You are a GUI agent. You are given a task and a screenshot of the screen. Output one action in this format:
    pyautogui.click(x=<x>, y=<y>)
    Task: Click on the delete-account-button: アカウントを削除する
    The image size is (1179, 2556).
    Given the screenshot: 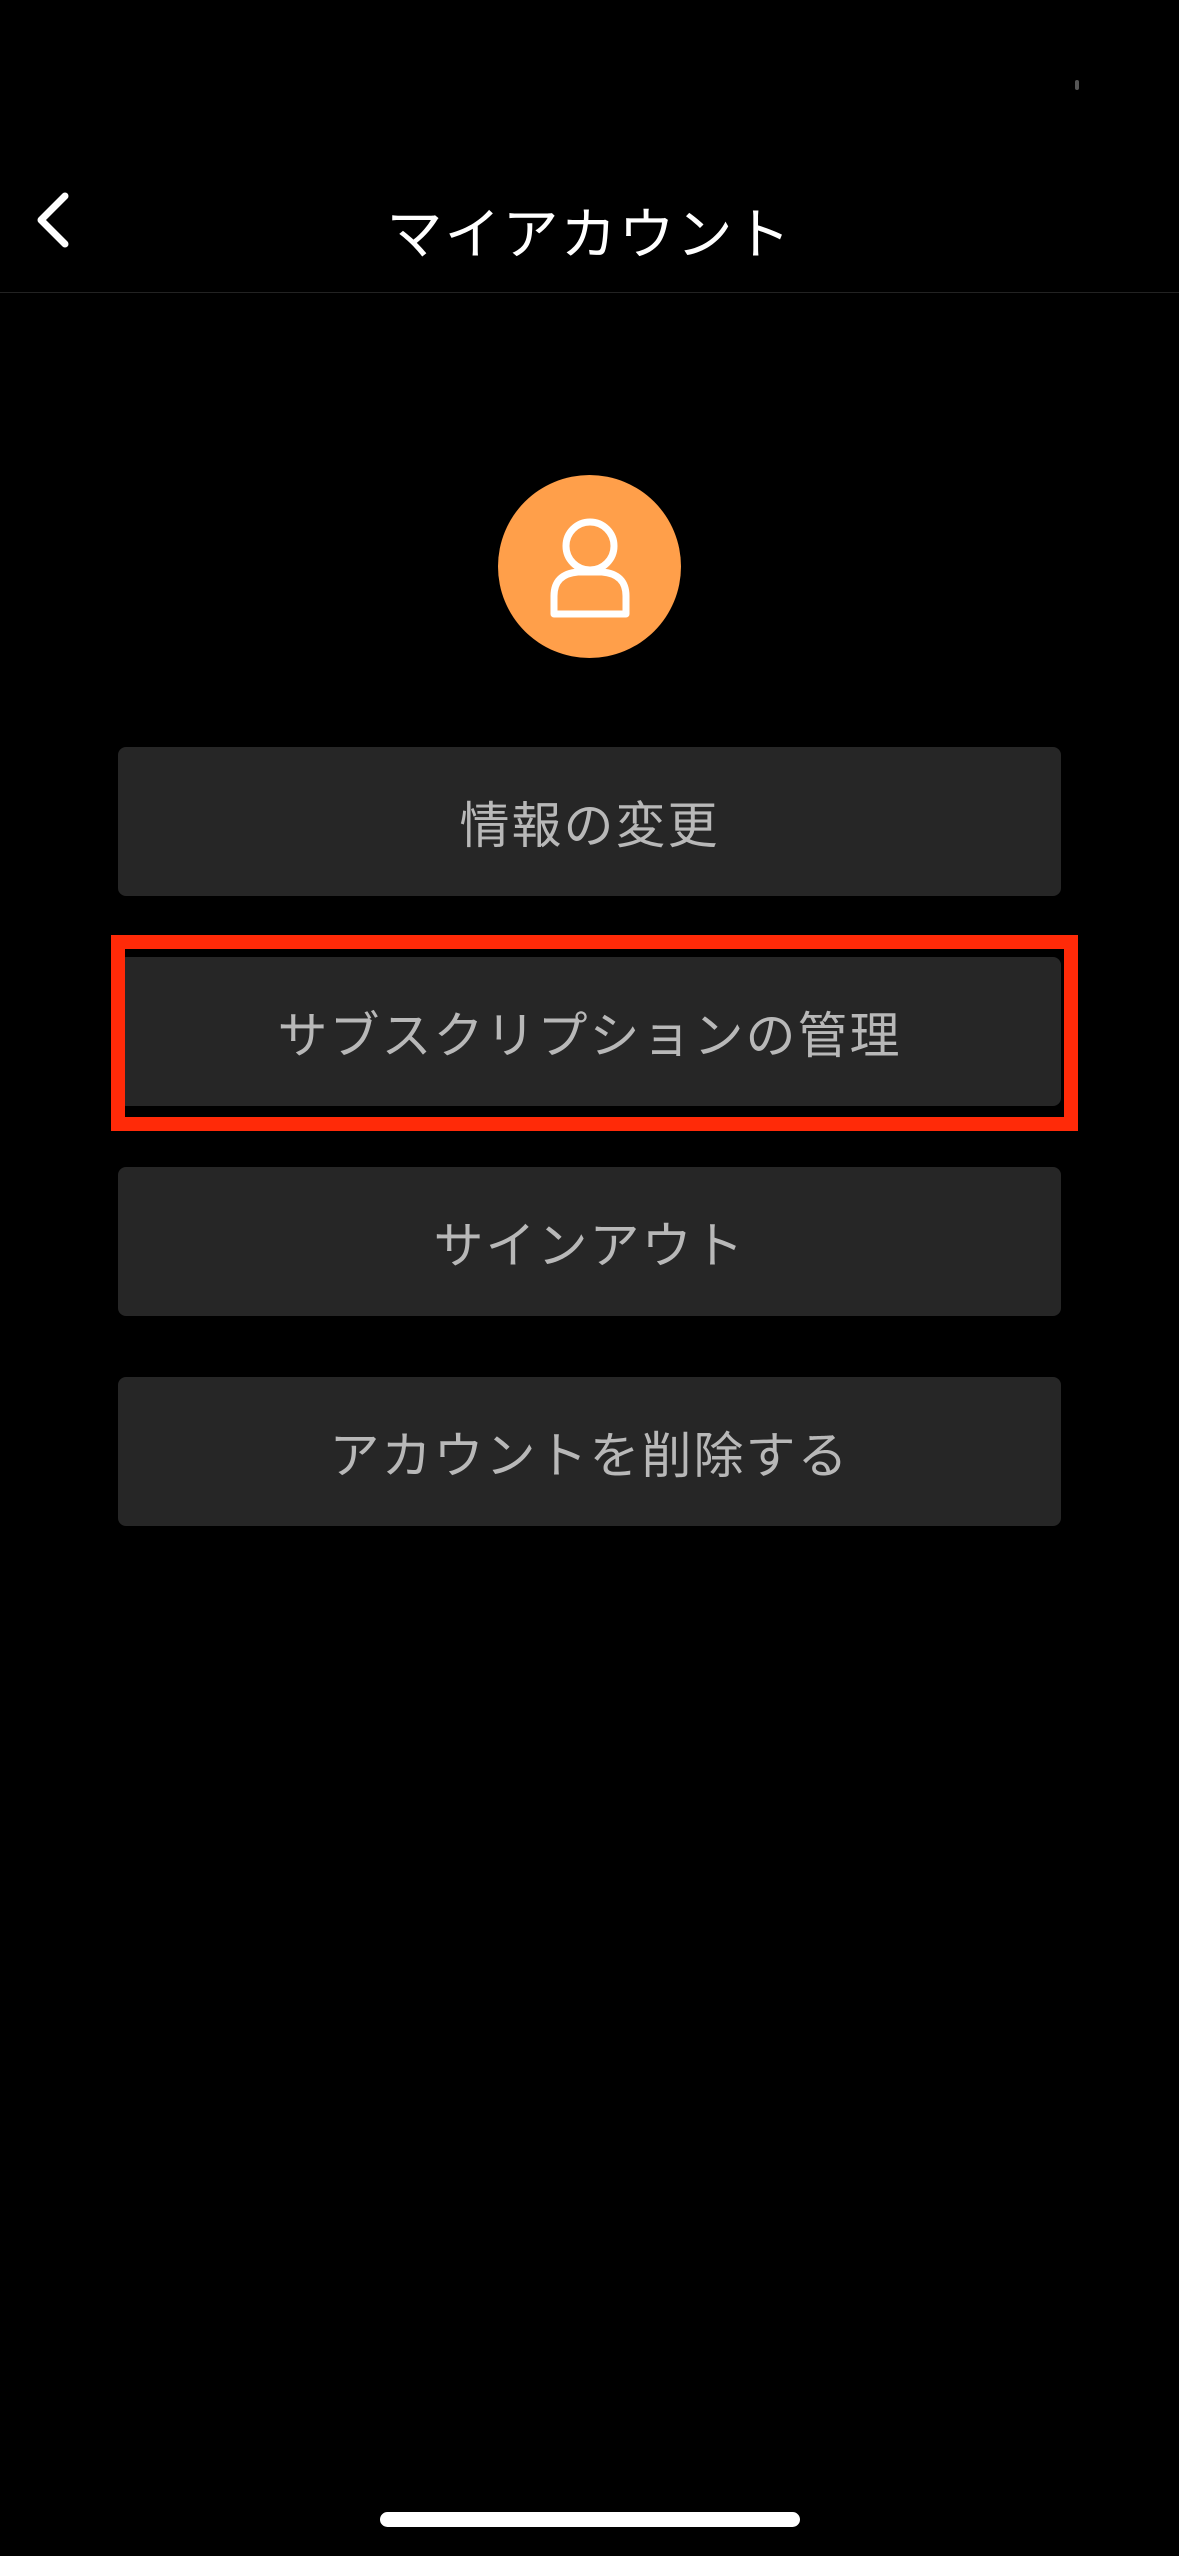 What is the action you would take?
    pyautogui.click(x=589, y=1451)
    